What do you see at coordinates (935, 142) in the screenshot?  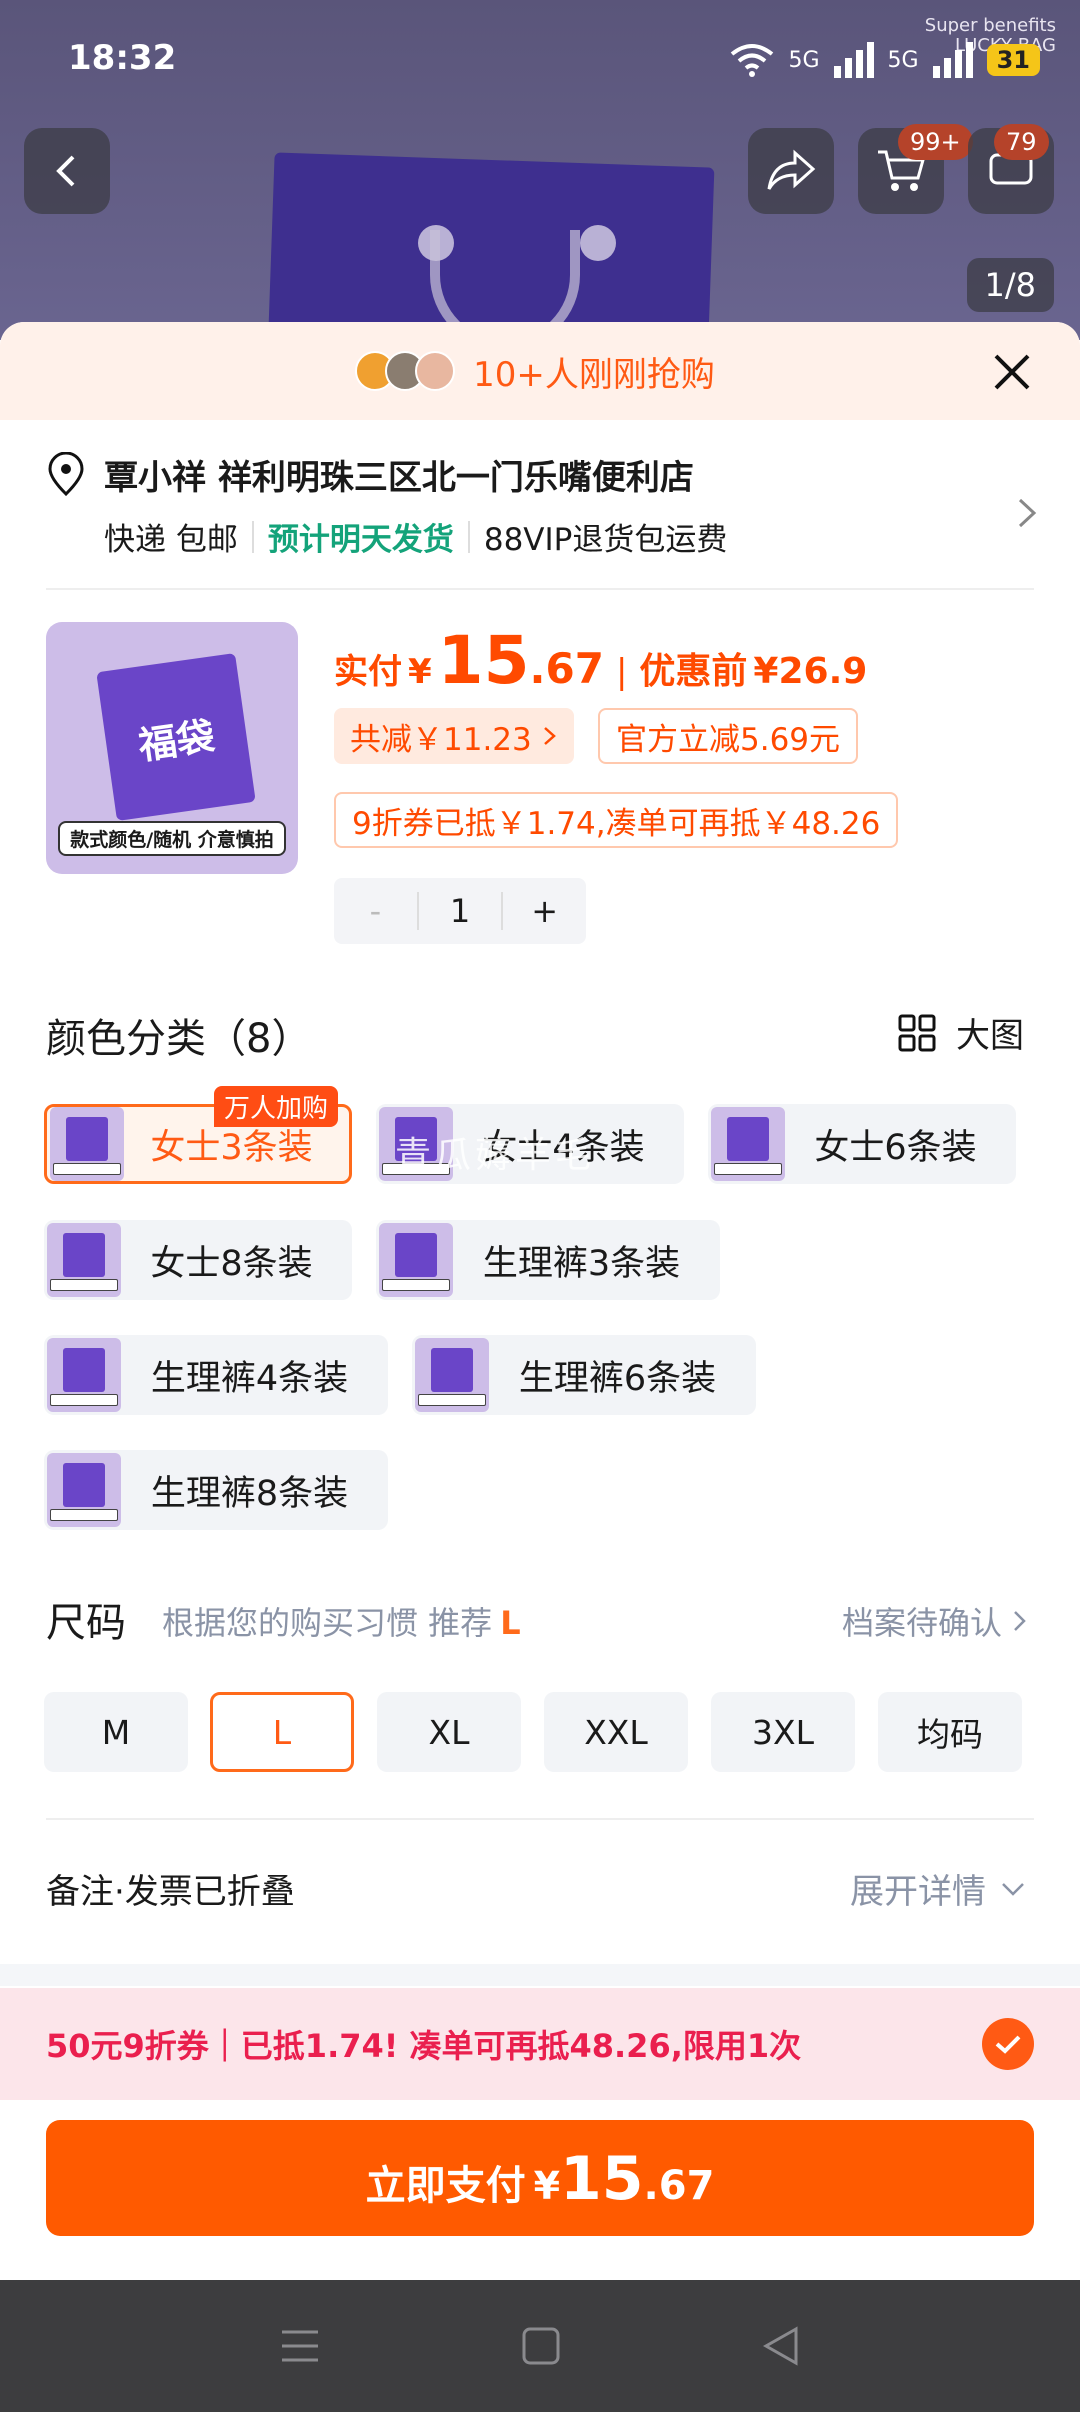 I see `cart-badge: 99+` at bounding box center [935, 142].